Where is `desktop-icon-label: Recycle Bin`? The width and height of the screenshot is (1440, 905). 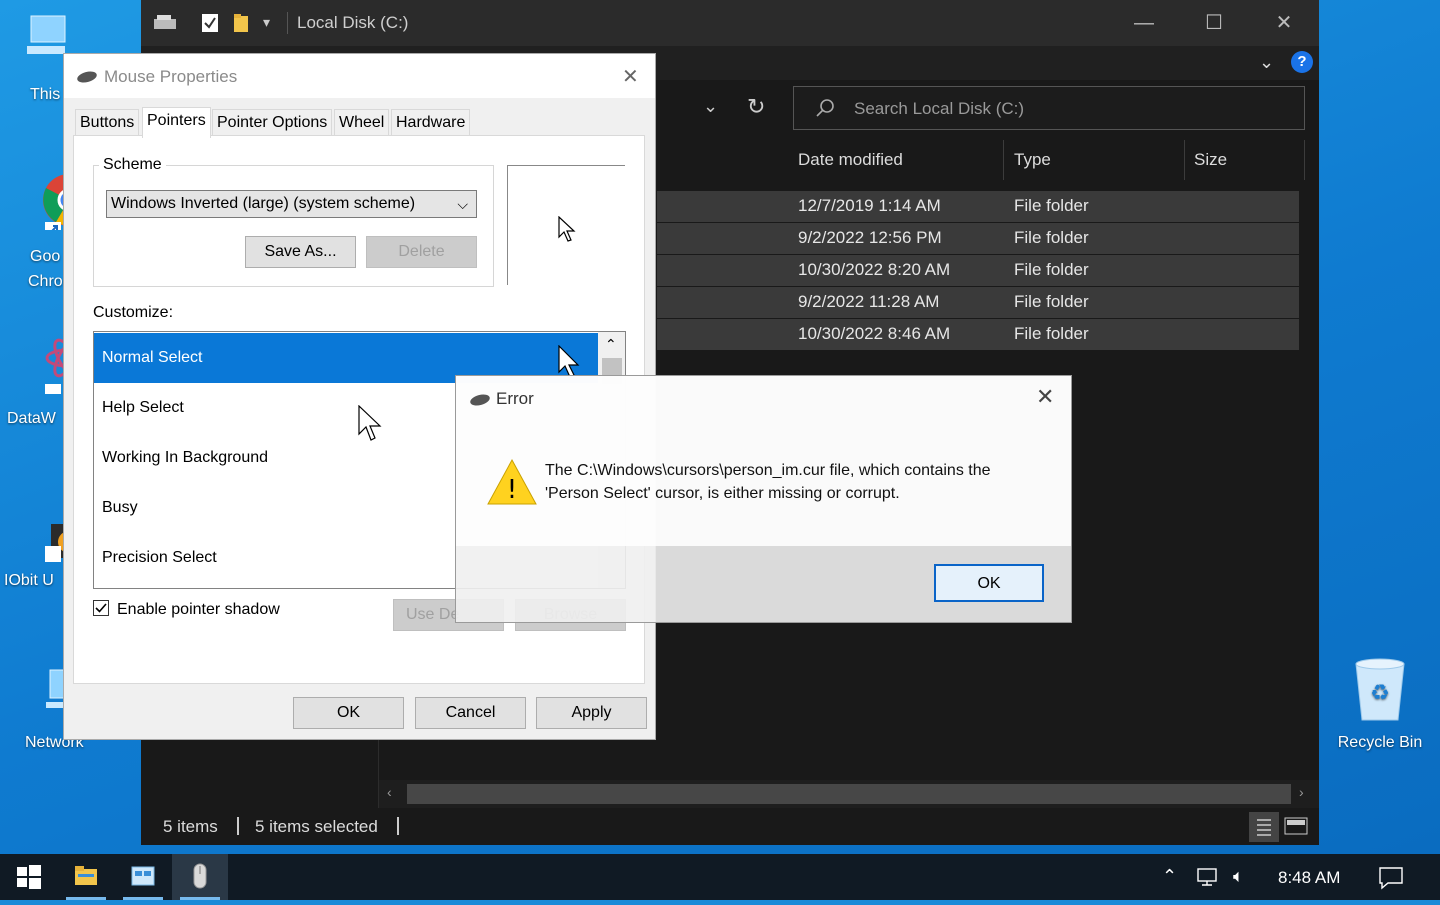 desktop-icon-label: Recycle Bin is located at coordinates (1380, 742).